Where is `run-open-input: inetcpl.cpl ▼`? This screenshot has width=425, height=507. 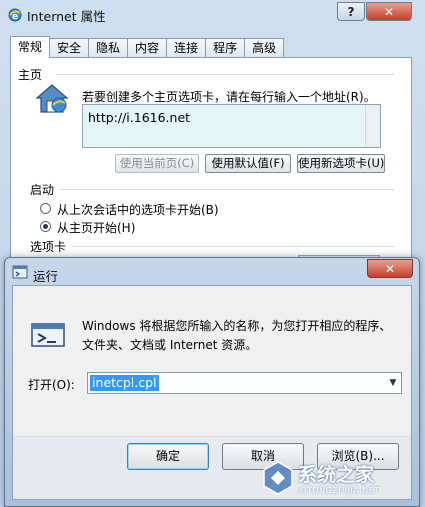
run-open-input: inetcpl.cpl ▼ is located at coordinates (244, 383).